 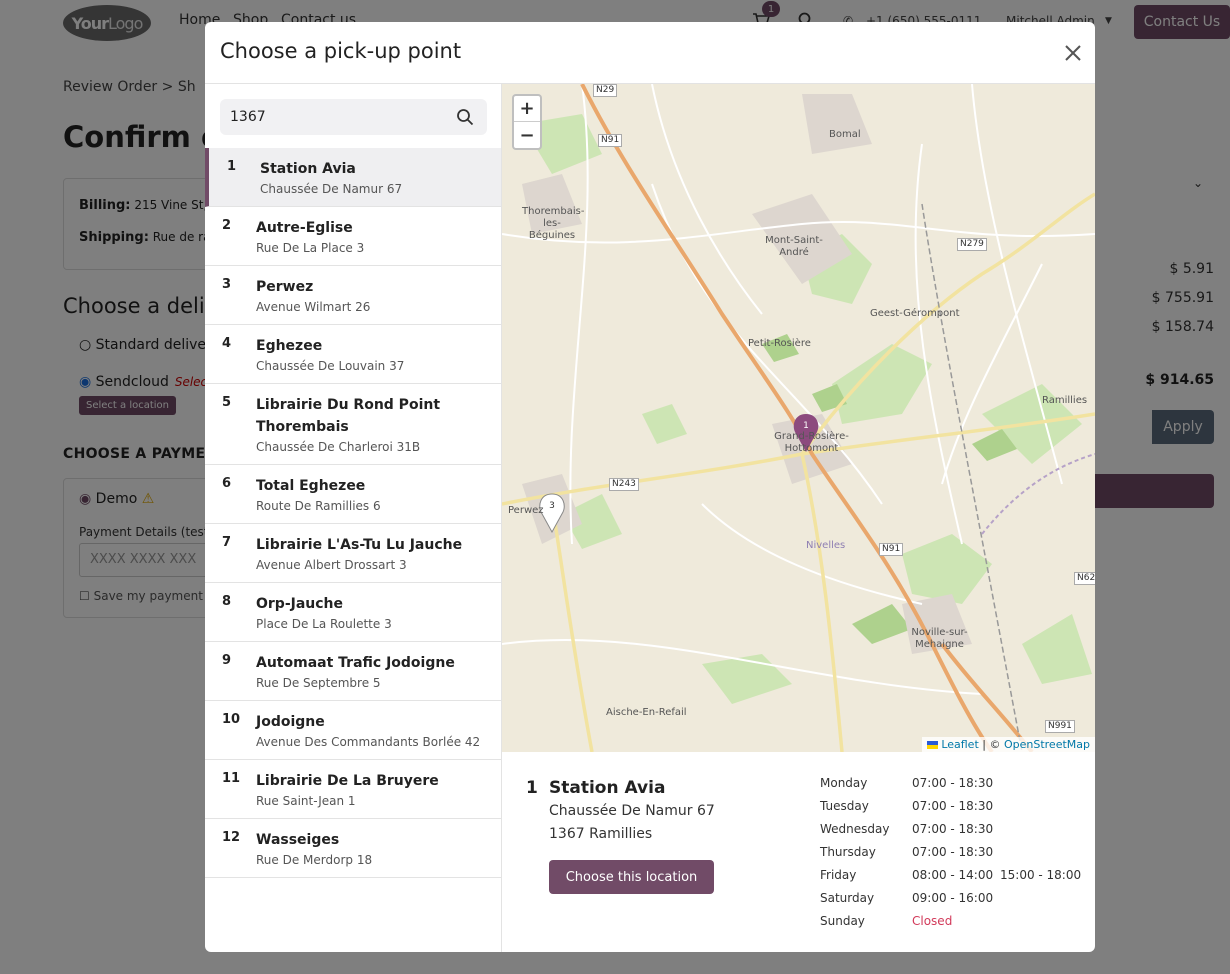 What do you see at coordinates (1041, 875) in the screenshot?
I see `hours-time-2: 15:00 - 18:00` at bounding box center [1041, 875].